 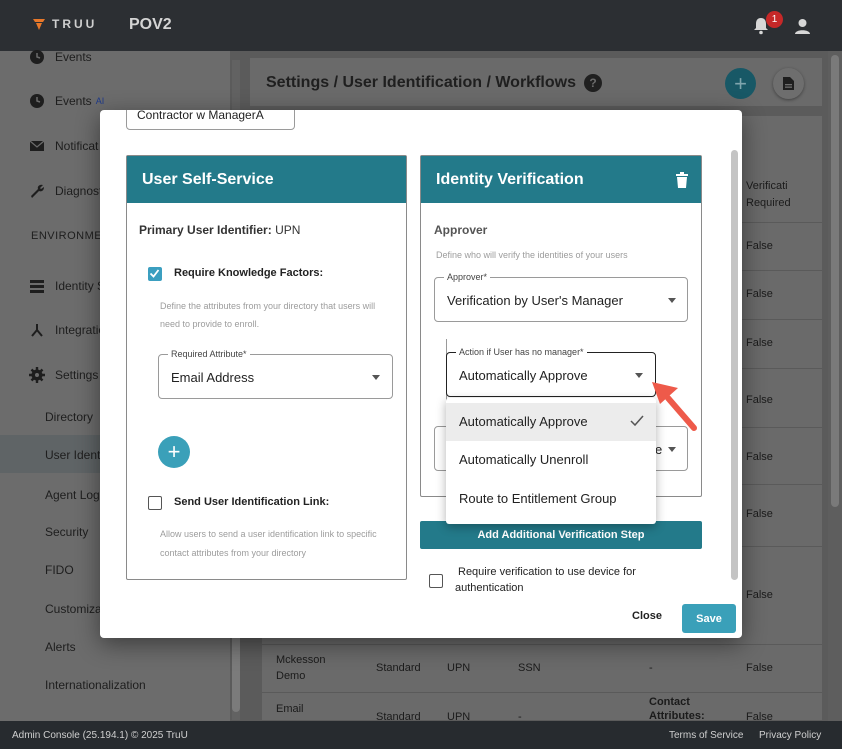 I want to click on add-workflow-button: +, so click(x=740, y=83).